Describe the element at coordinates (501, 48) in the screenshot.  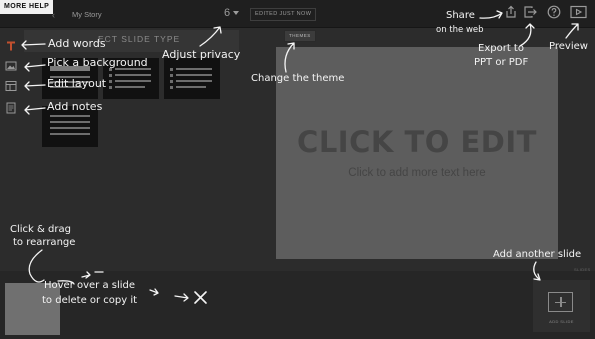
I see `annotation-export-line1: Export to` at that location.